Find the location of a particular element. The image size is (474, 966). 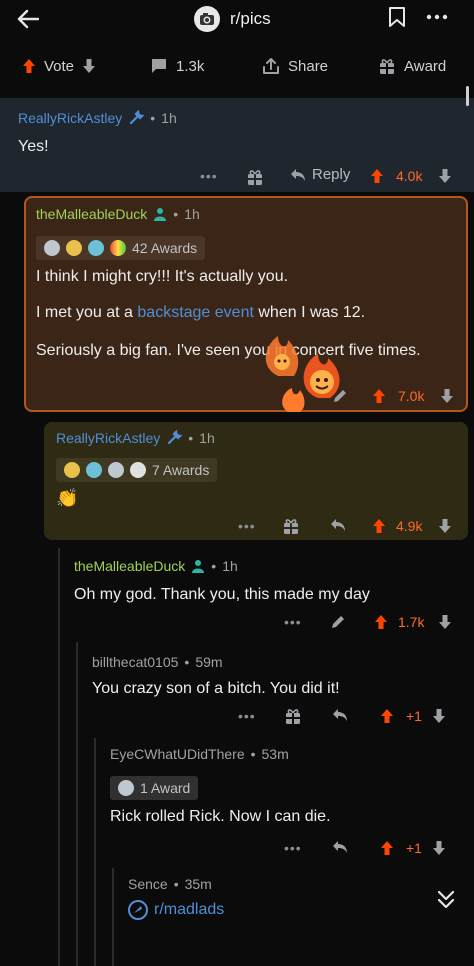

back-button is located at coordinates (28, 19).